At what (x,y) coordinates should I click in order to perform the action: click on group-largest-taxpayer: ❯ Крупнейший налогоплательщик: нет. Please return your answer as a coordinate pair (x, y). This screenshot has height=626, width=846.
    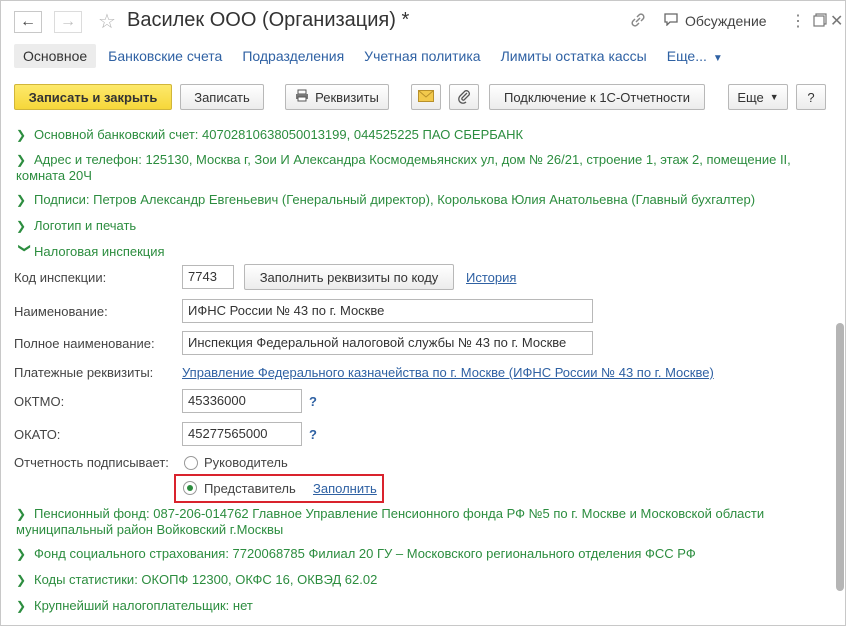
    Looking at the image, I should click on (134, 605).